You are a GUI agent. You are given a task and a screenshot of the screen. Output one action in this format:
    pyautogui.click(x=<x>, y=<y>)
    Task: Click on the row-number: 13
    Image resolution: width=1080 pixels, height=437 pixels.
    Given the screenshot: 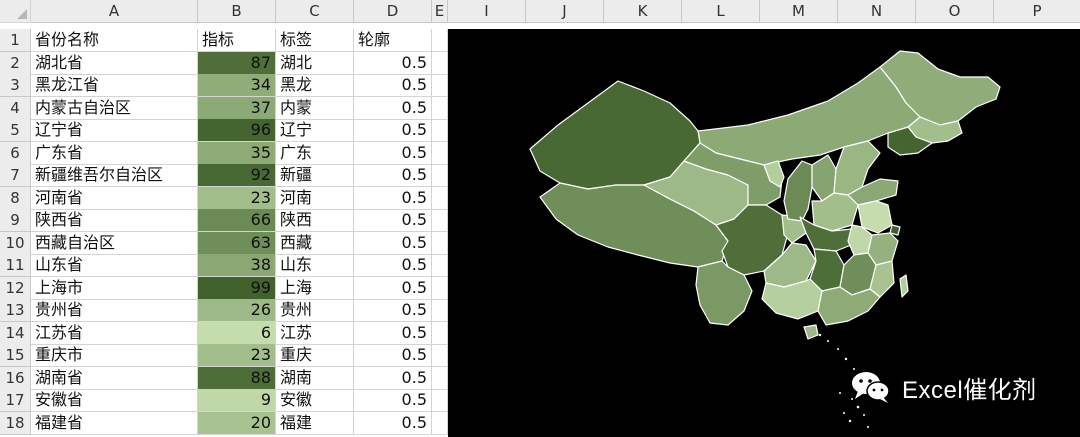 What is the action you would take?
    pyautogui.click(x=15, y=310)
    